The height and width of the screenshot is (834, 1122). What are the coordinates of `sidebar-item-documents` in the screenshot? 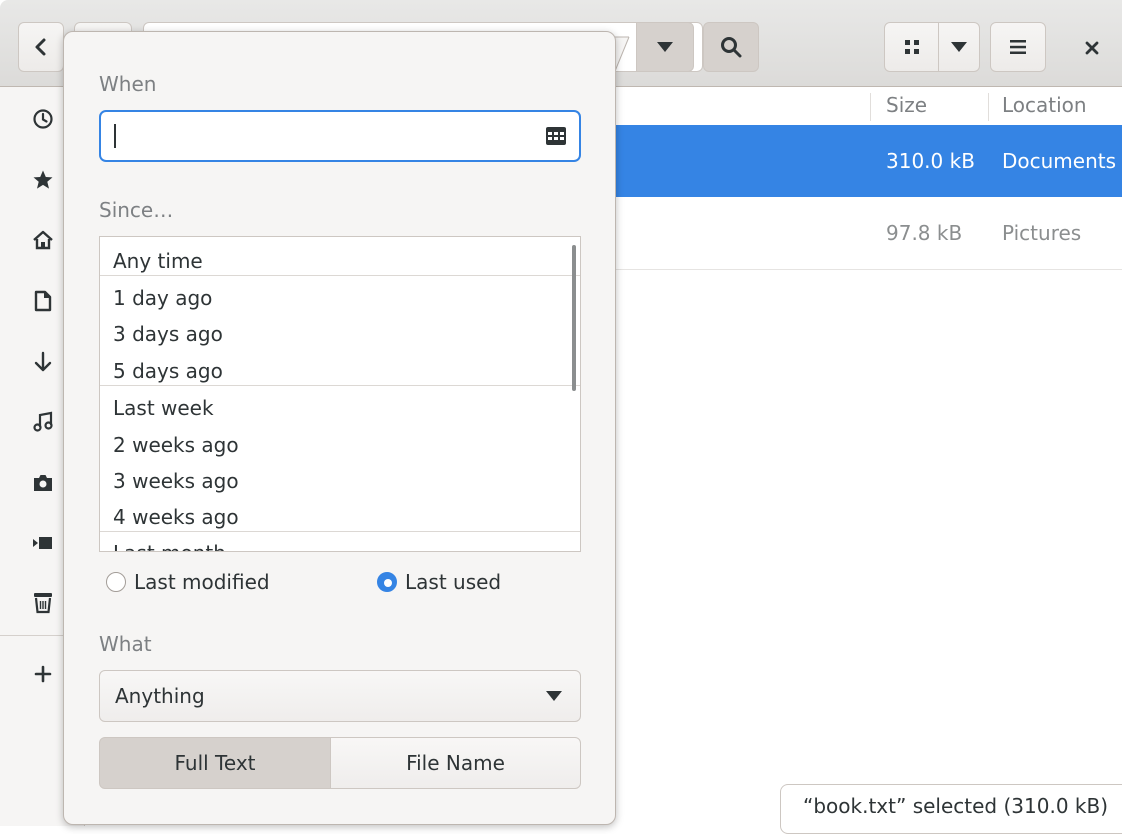 It's located at (43, 301).